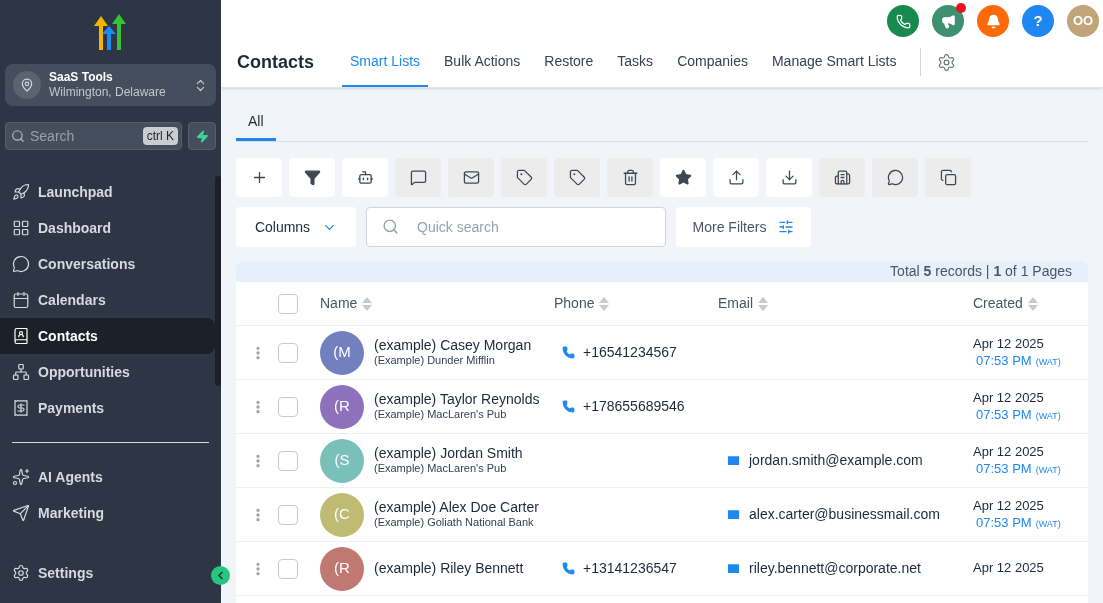 The height and width of the screenshot is (603, 1103). I want to click on company-name: (Example) Dunder Mifflin, so click(435, 361).